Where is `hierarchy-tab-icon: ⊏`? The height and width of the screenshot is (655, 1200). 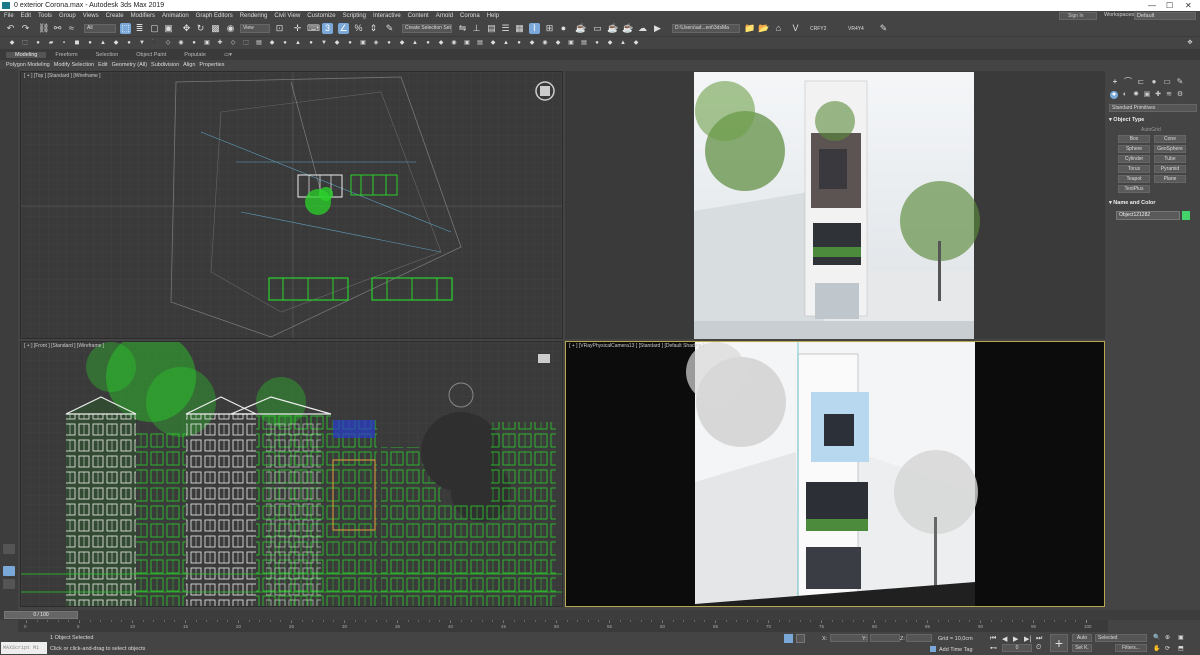
hierarchy-tab-icon: ⊏ is located at coordinates (1141, 81).